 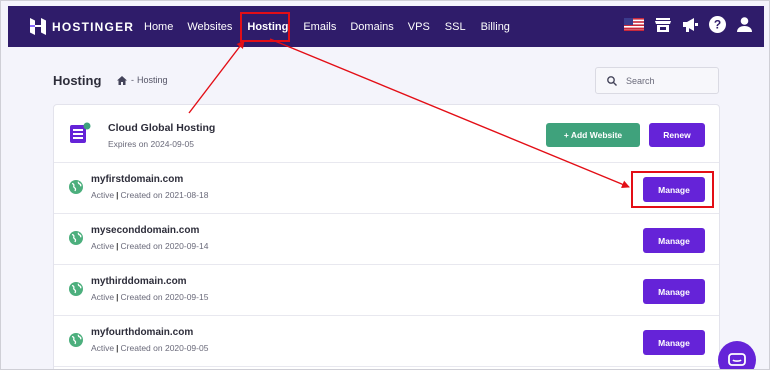 I want to click on arrow-to-hosting, so click(x=216, y=77).